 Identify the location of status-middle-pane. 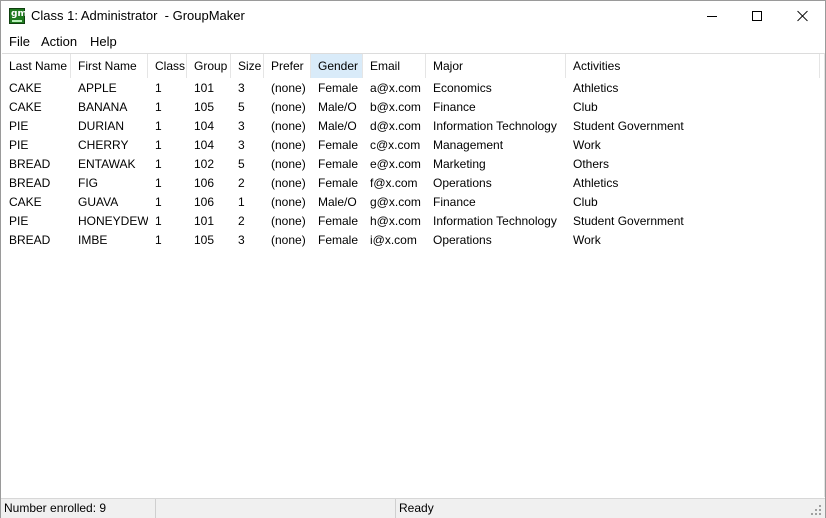
(276, 508).